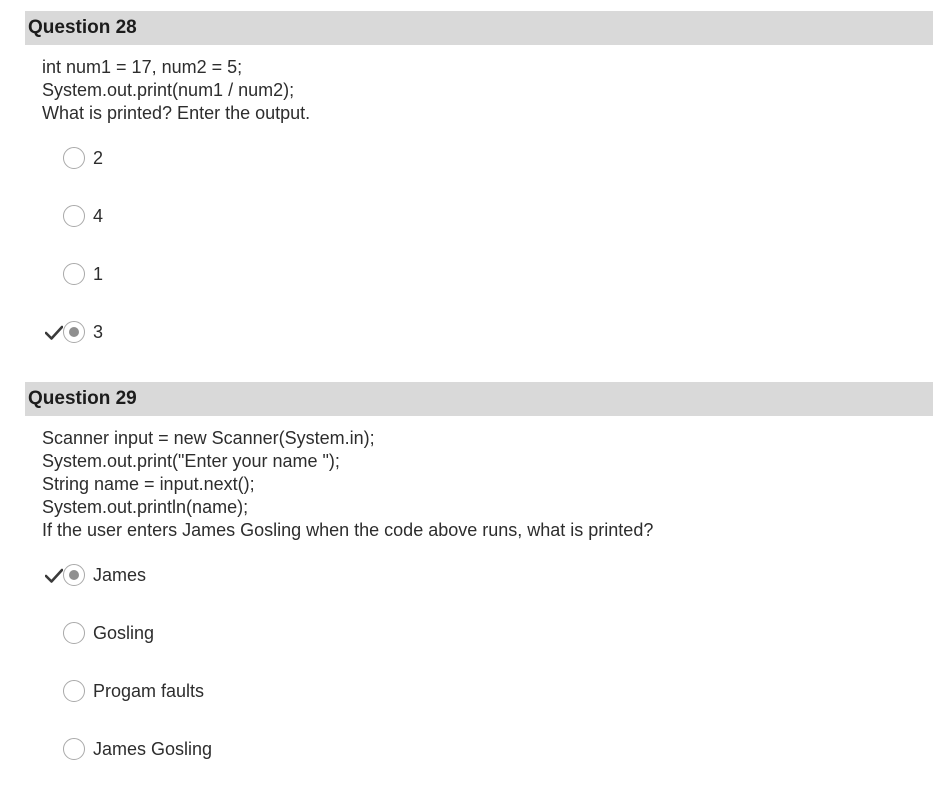  What do you see at coordinates (82, 27) in the screenshot?
I see `question-title: Question 28` at bounding box center [82, 27].